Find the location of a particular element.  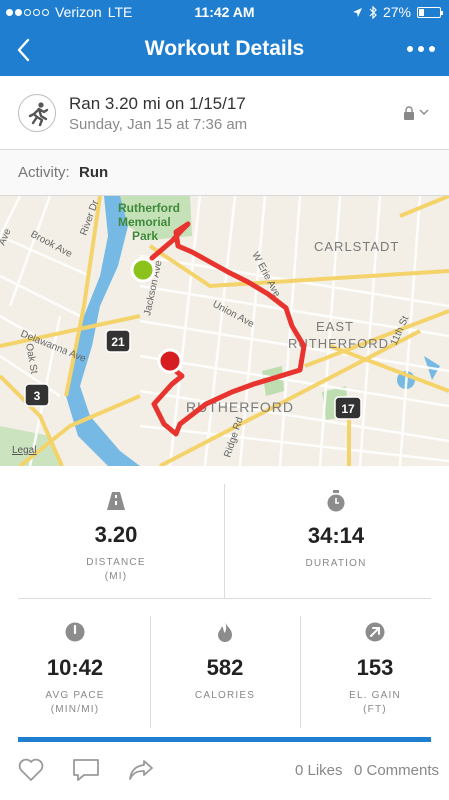

road-icon is located at coordinates (116, 501).